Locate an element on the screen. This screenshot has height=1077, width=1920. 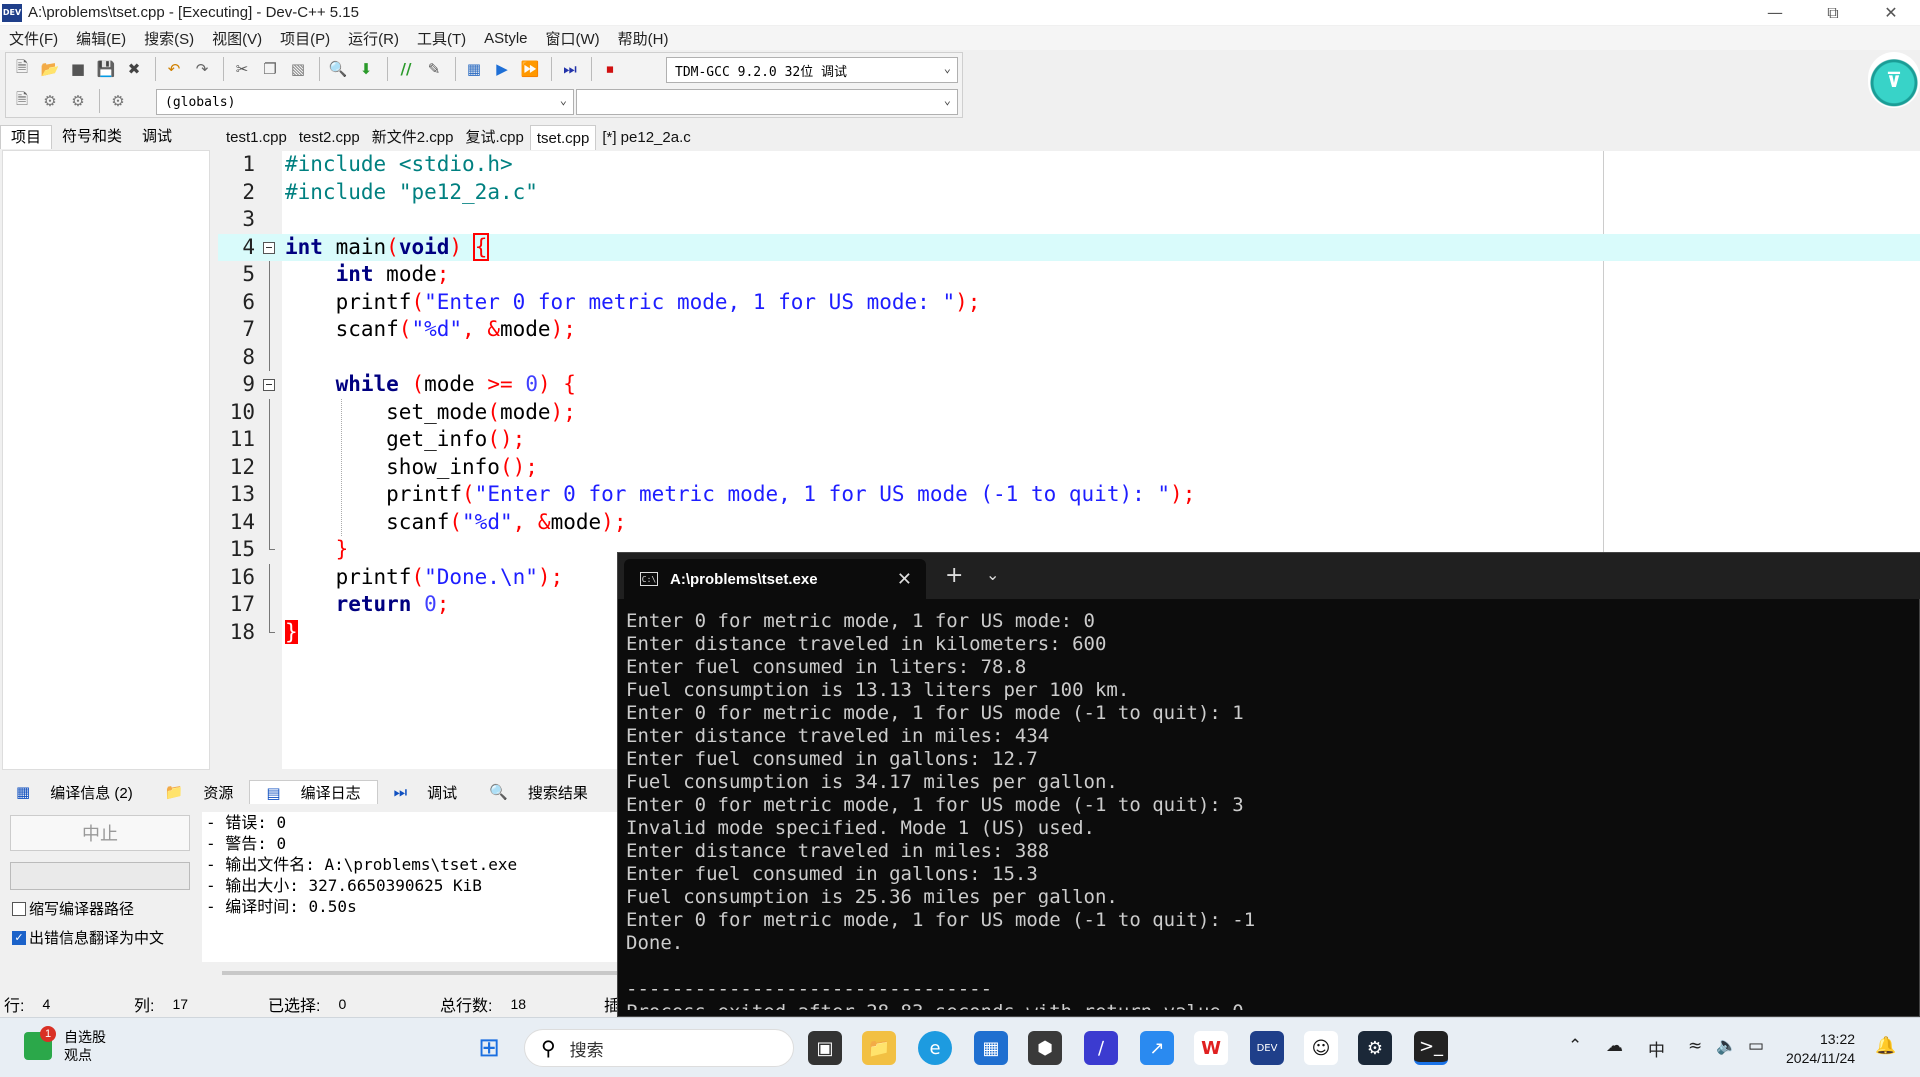
file-tab: 新文件2.cpp is located at coordinates (413, 137).